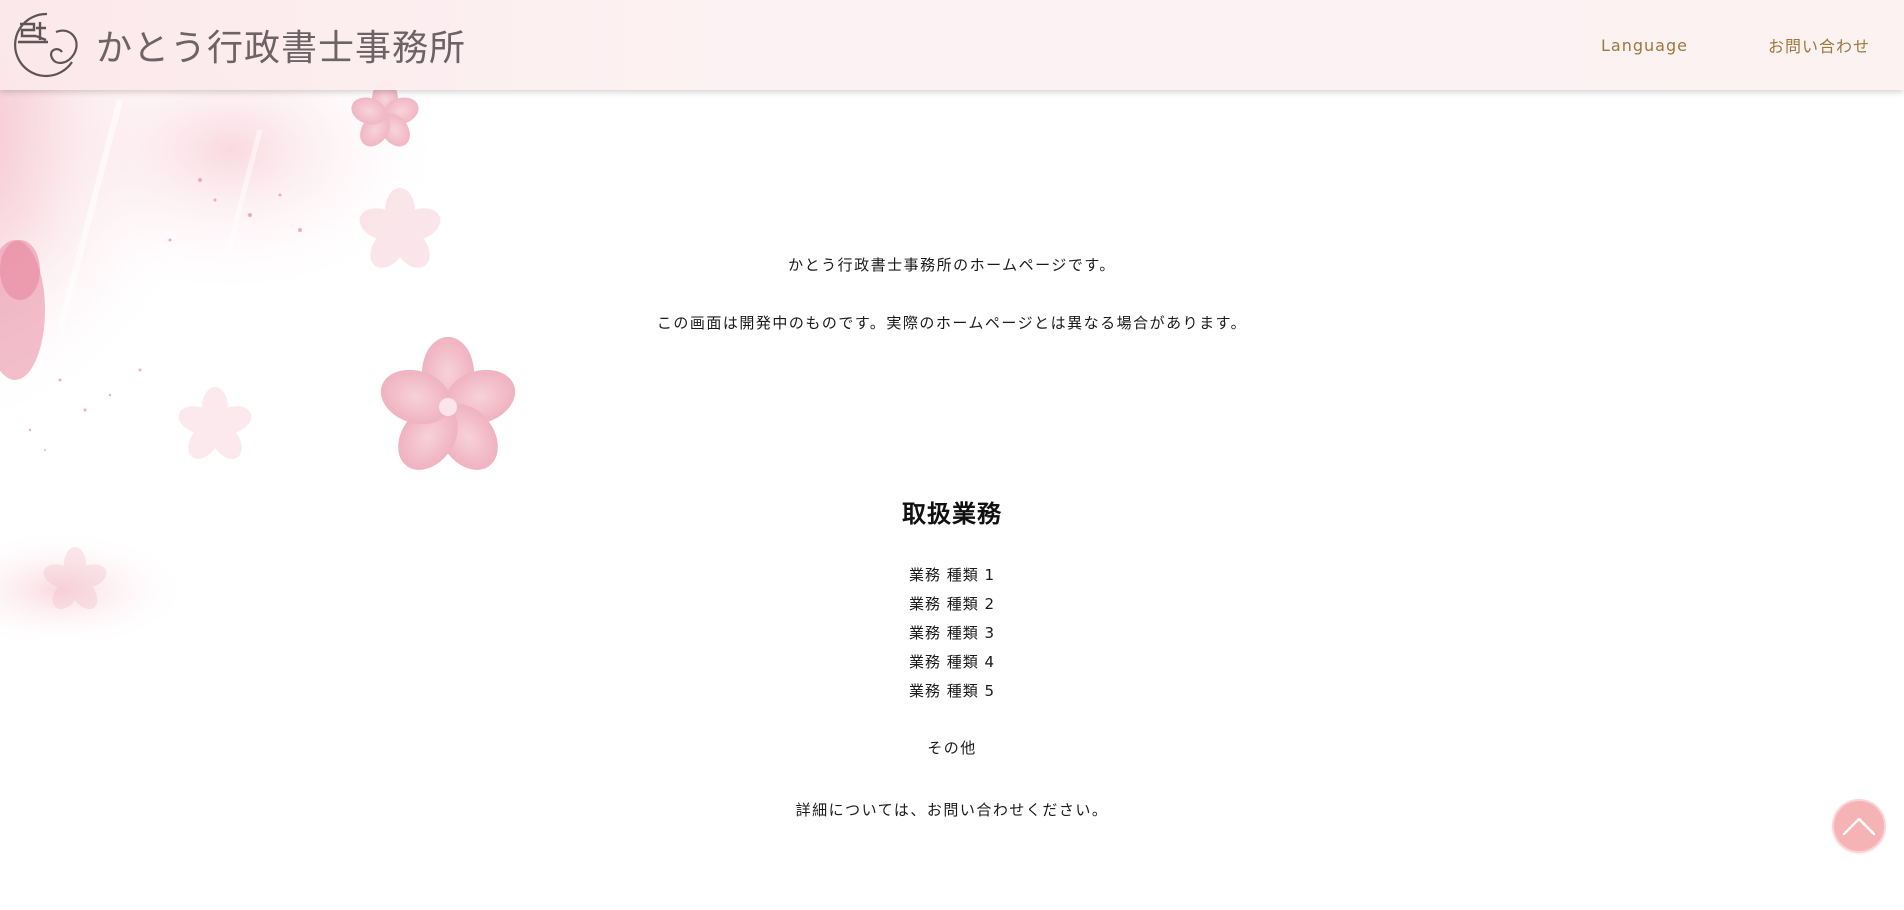 This screenshot has width=1904, height=910. I want to click on chevron-up-icon, so click(1859, 826).